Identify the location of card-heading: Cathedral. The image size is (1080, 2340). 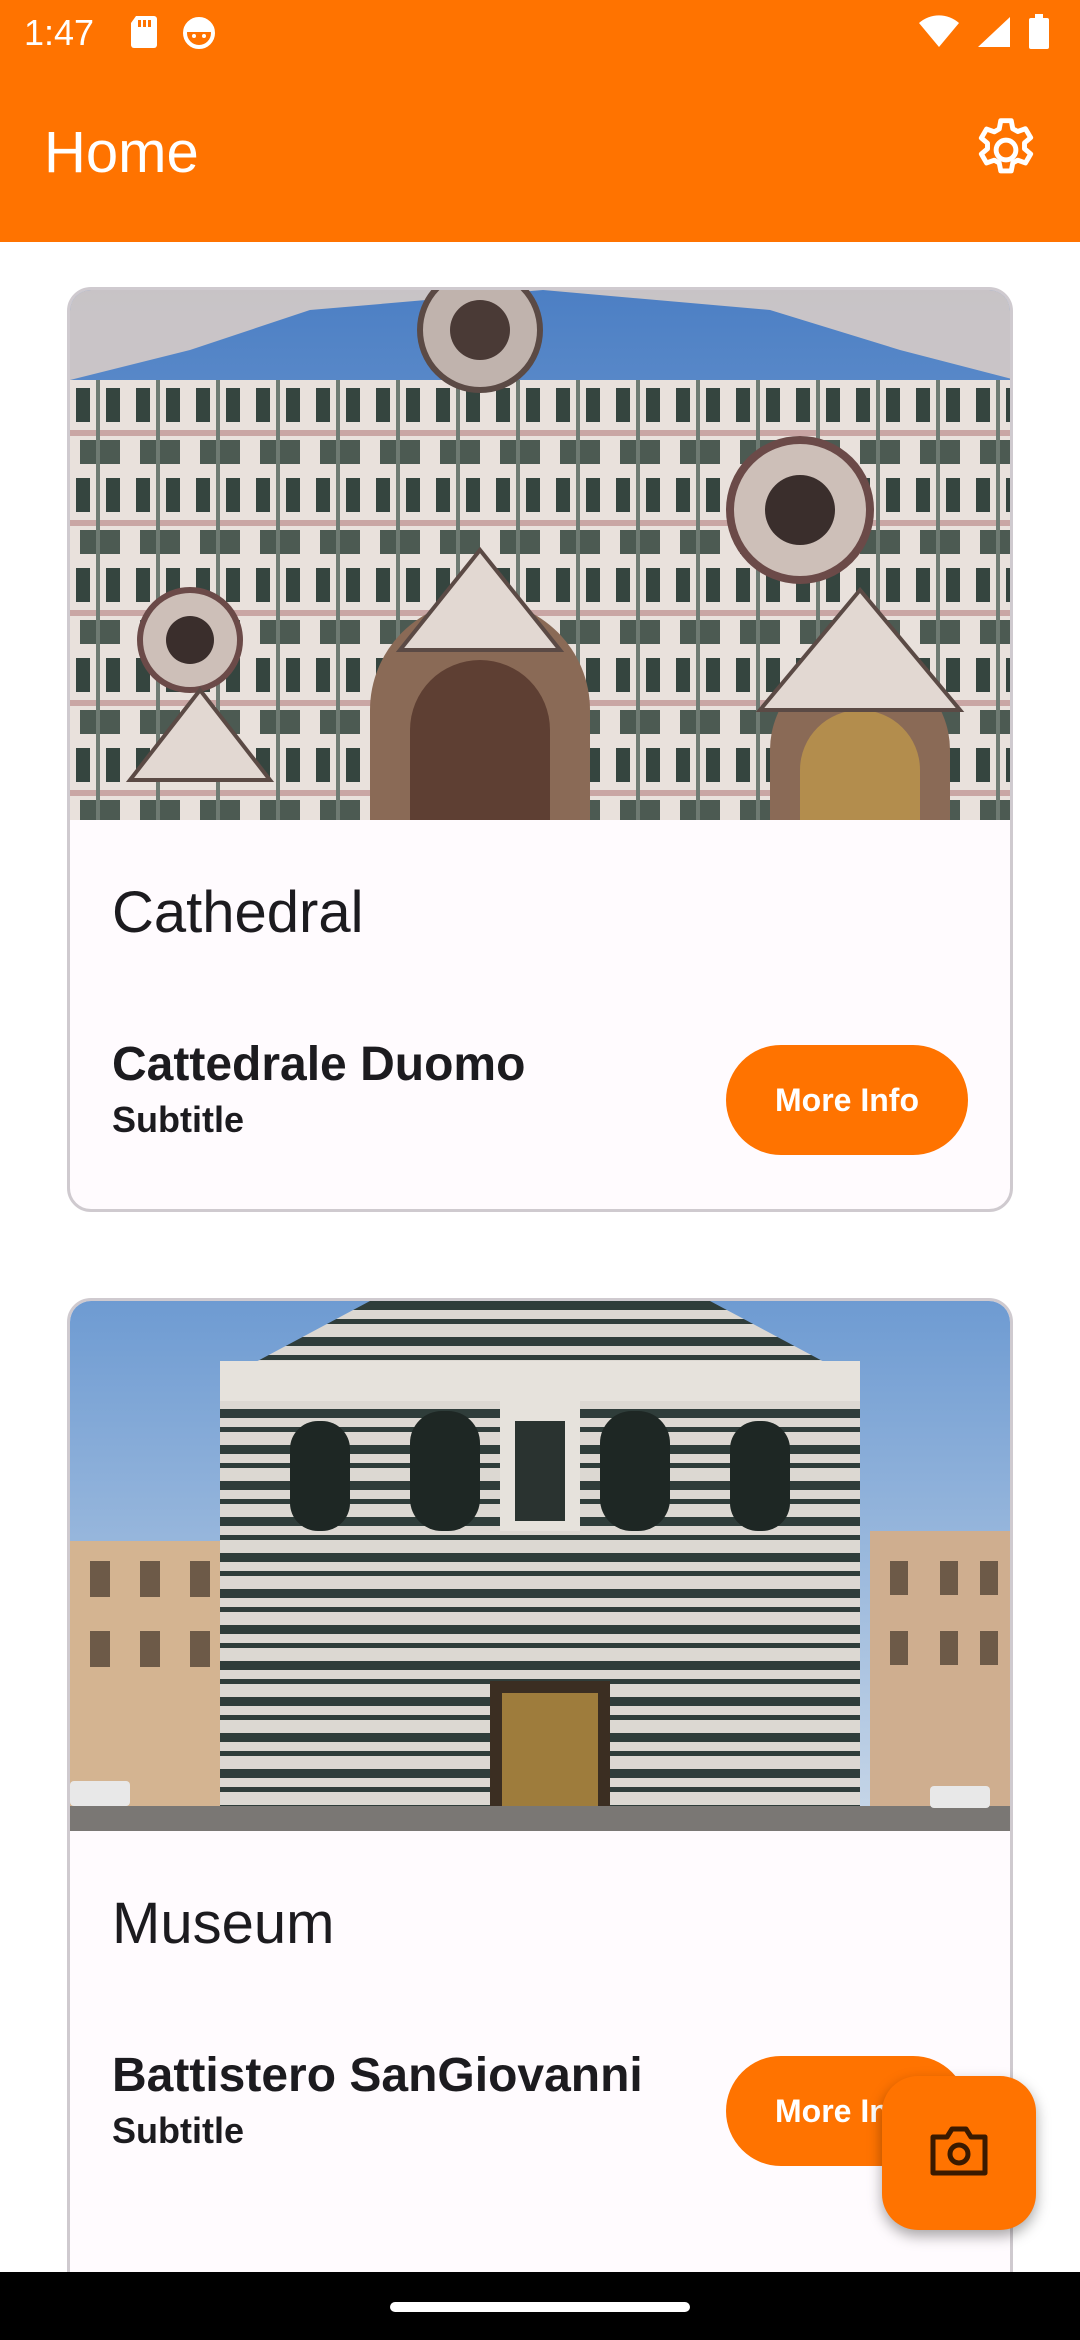
(238, 912).